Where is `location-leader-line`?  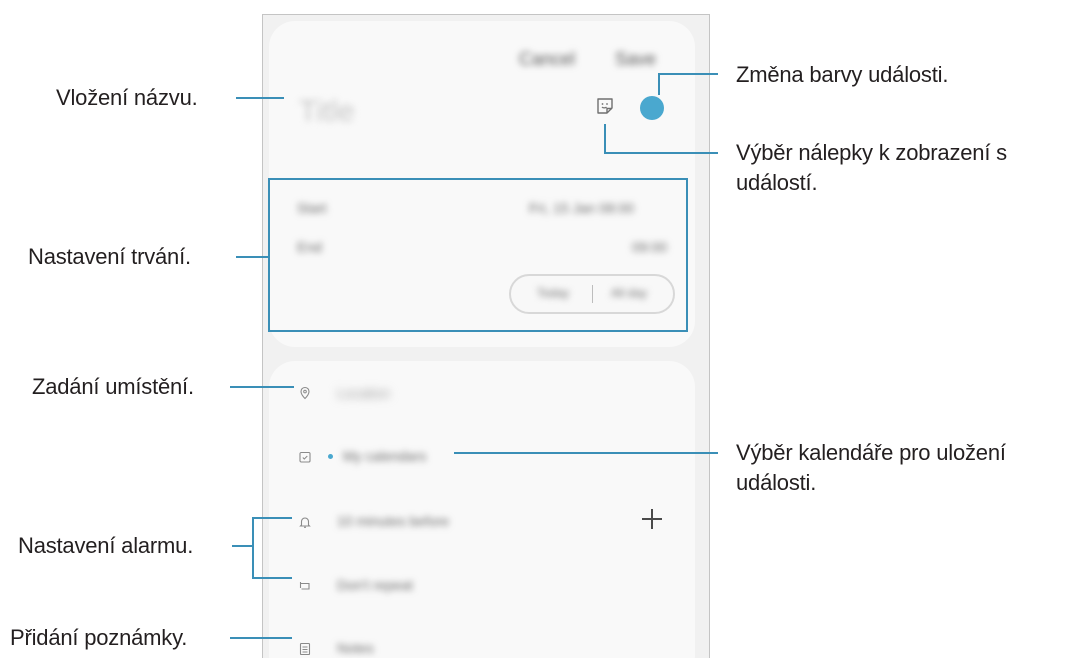 location-leader-line is located at coordinates (262, 387).